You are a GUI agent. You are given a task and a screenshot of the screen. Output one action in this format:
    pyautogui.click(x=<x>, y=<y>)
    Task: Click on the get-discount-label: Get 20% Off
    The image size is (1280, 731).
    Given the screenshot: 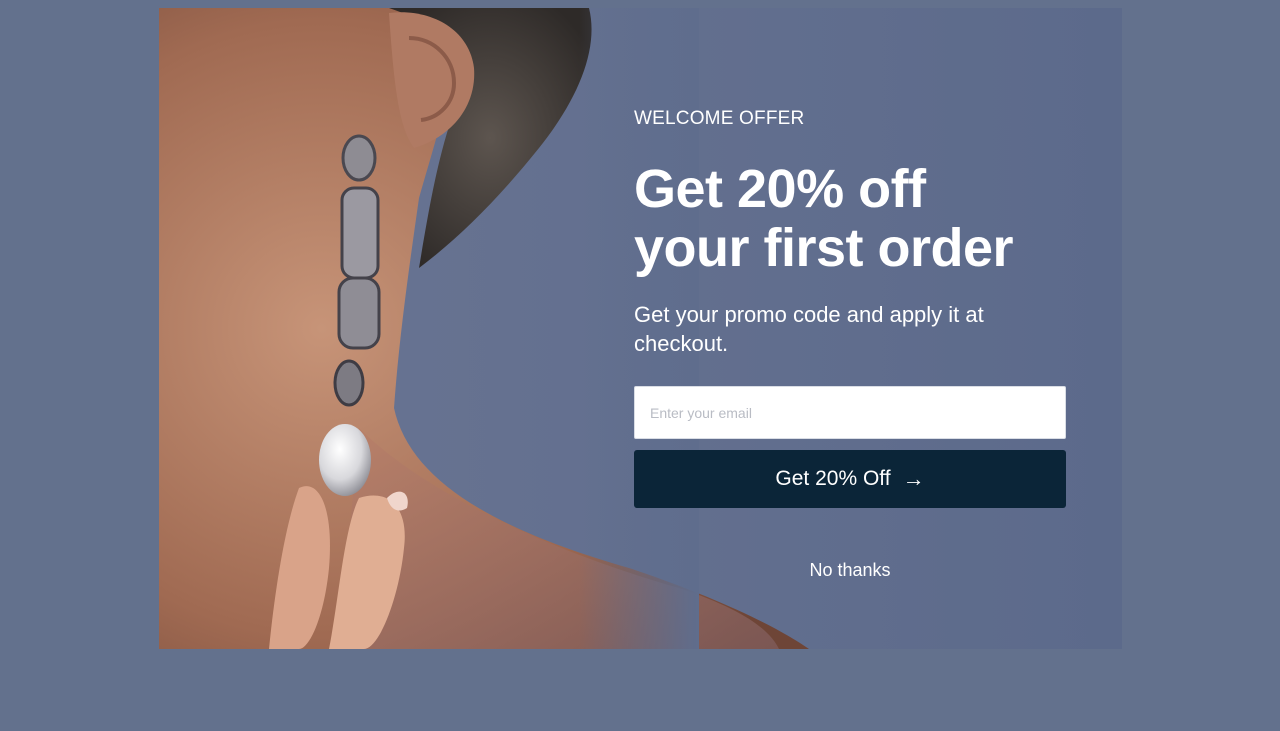 What is the action you would take?
    pyautogui.click(x=833, y=478)
    